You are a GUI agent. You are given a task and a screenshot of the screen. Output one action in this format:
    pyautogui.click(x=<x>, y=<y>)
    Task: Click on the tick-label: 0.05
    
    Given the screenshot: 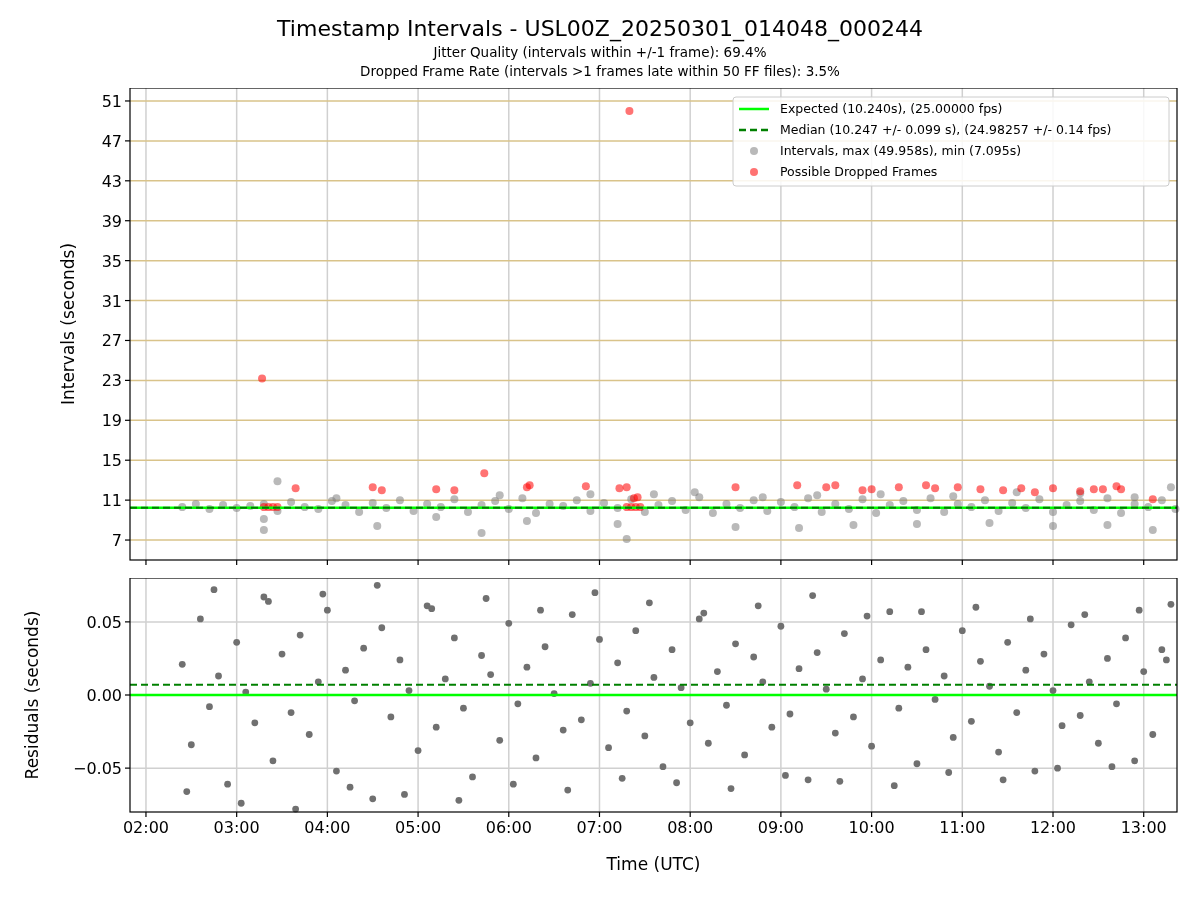 What is the action you would take?
    pyautogui.click(x=104, y=622)
    